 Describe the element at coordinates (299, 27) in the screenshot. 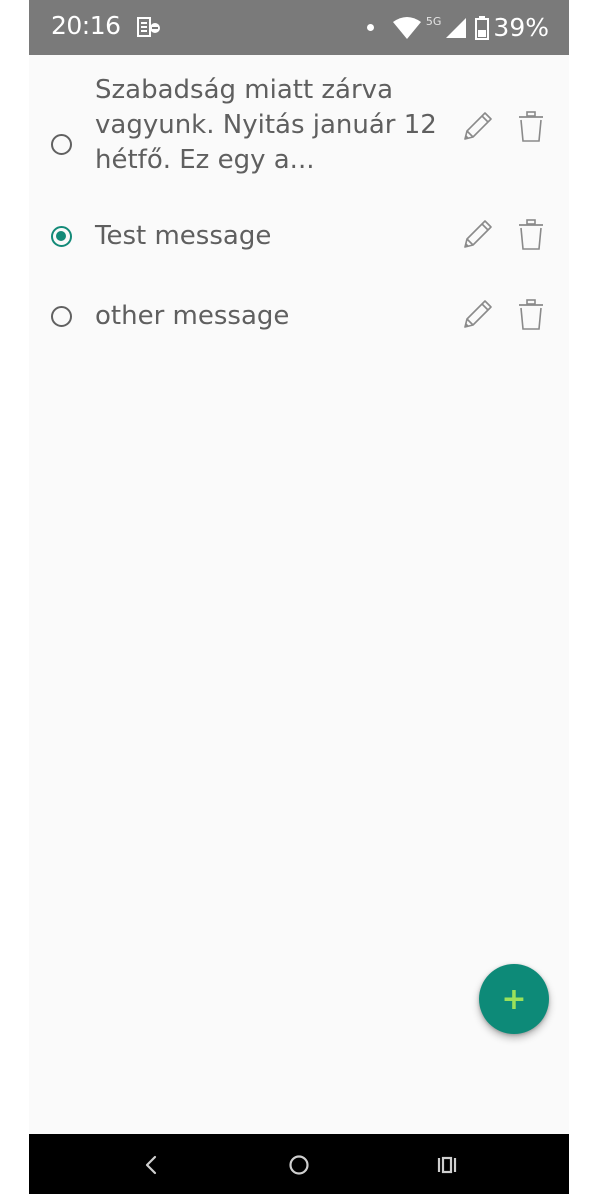

I see `status-bar: 20:16 5G 39%` at that location.